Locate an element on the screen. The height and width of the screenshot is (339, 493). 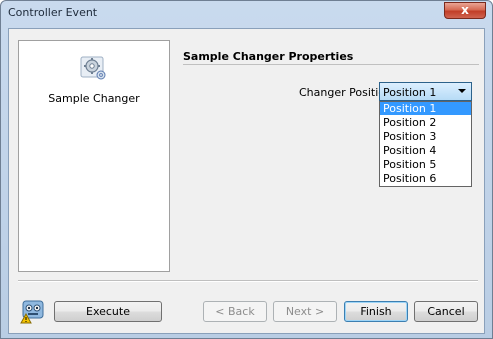
changer-position-select: Position 1 is located at coordinates (425, 91).